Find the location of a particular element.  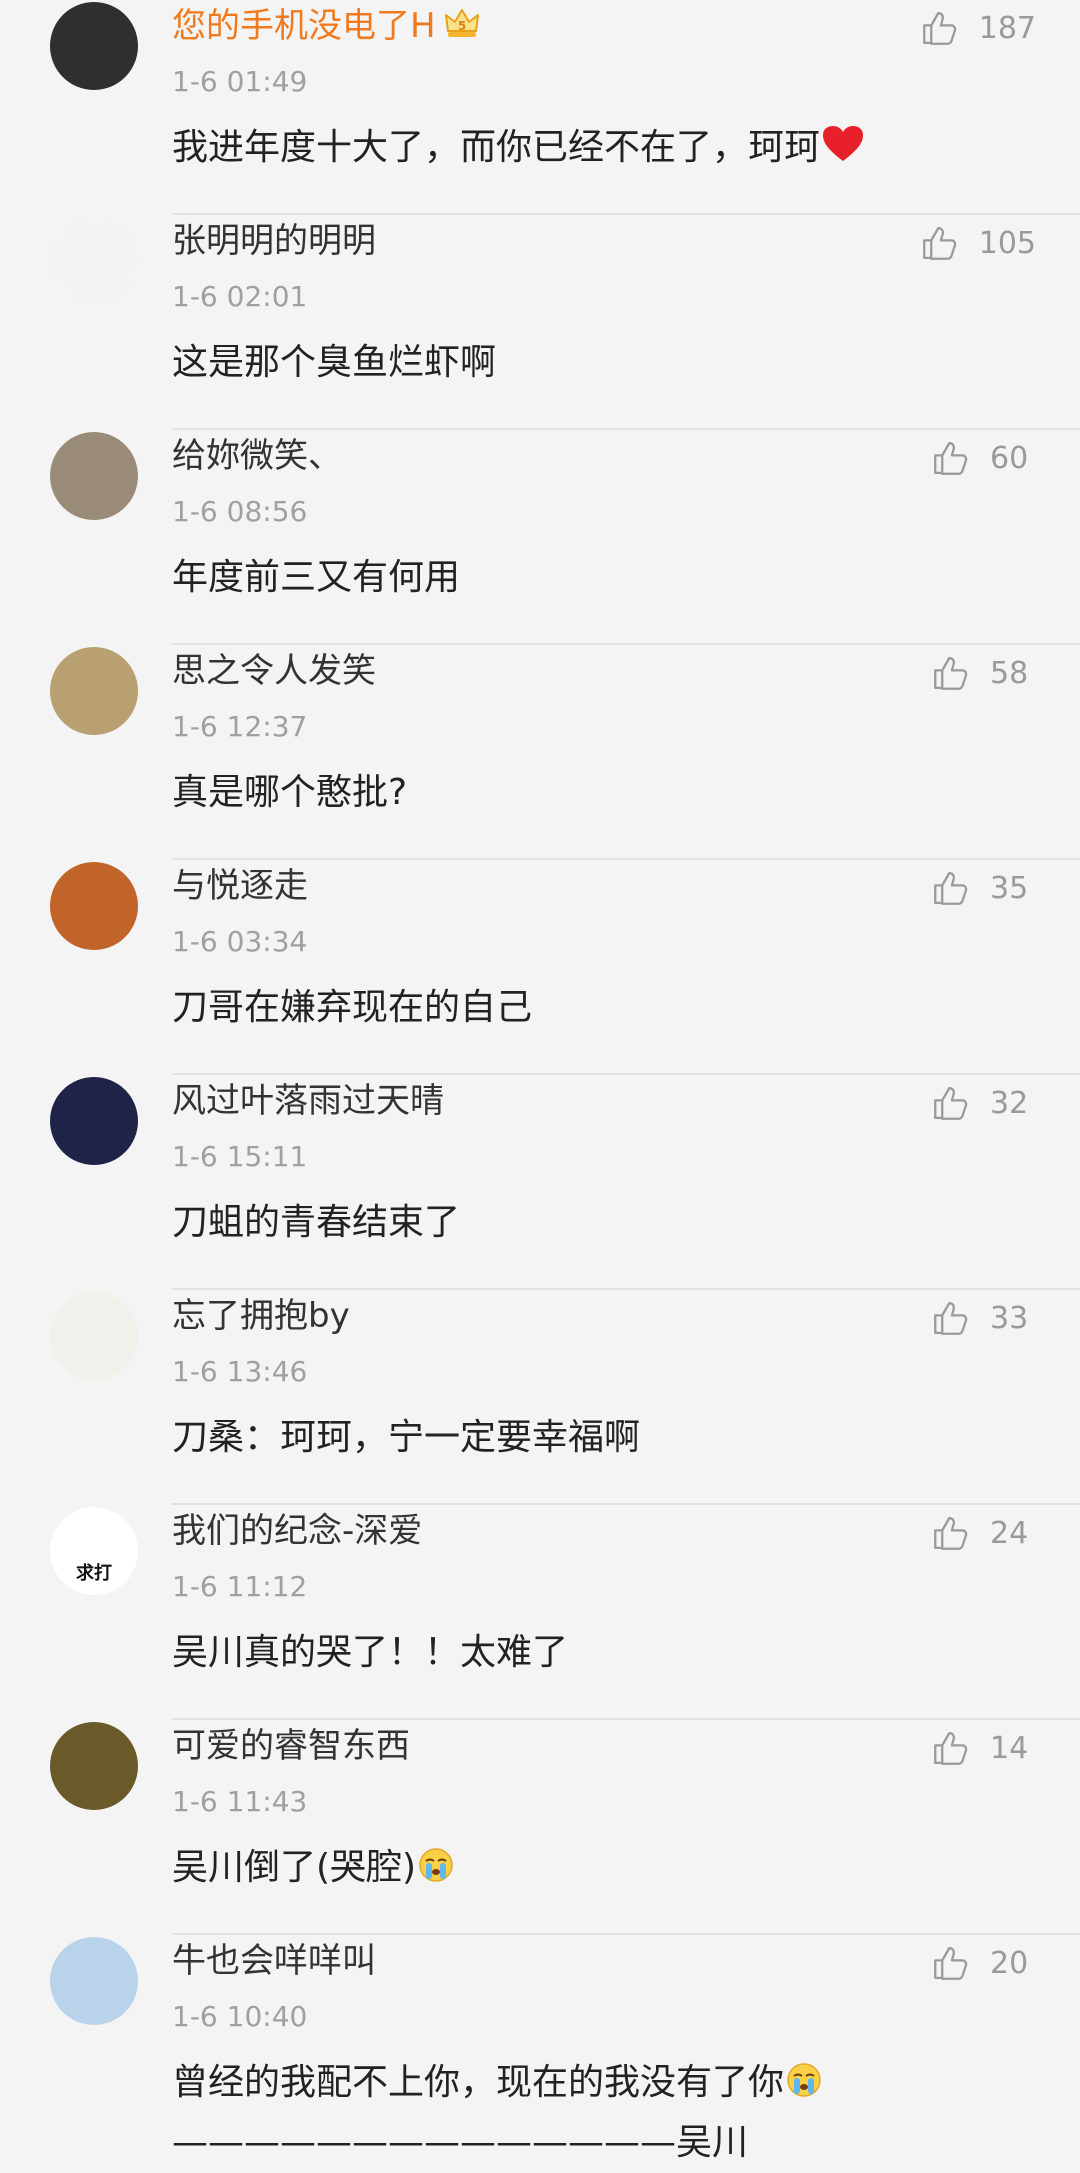

comment-item: 可爱的睿智东西 1-6 11:43 吴川倒了(哭腔) 14 is located at coordinates (540, 1827).